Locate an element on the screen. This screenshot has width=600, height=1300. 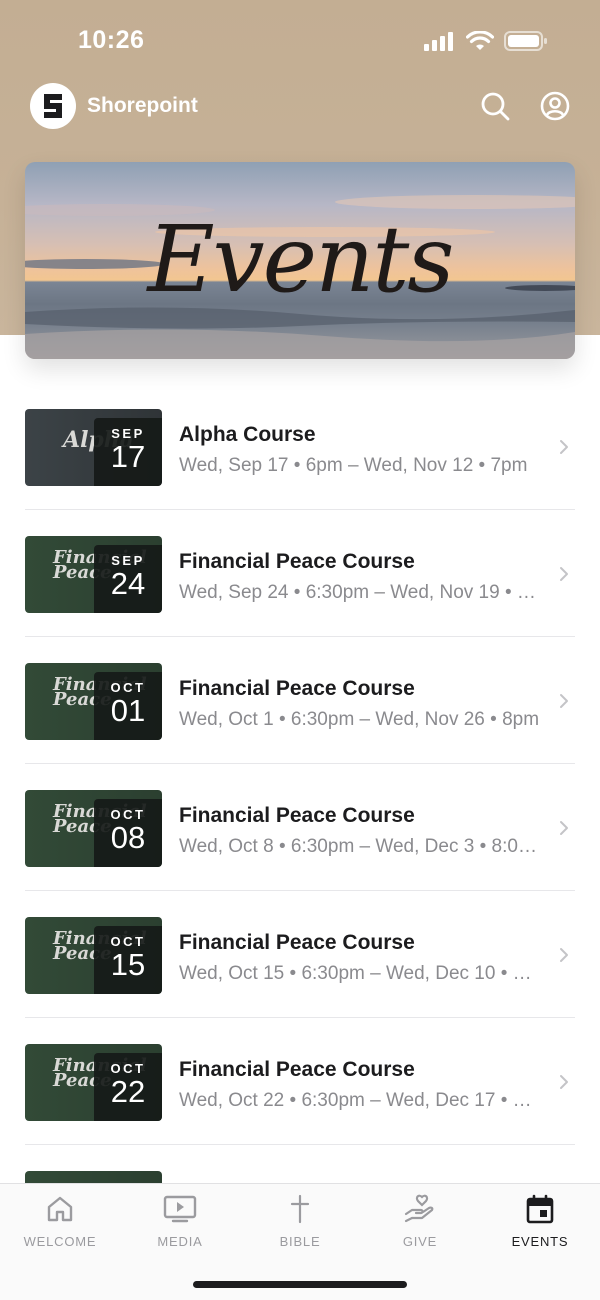
event-date-badge: SEP 24 is located at coordinates (128, 579).